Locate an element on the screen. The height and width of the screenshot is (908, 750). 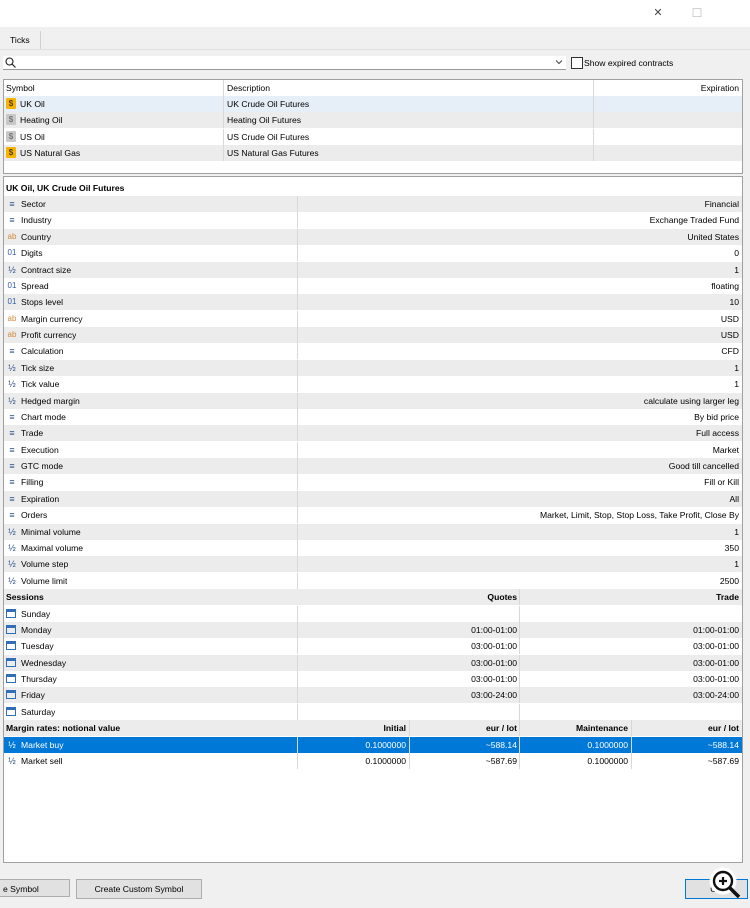
property-row: ≡ GTC mode Good till cancelled is located at coordinates (373, 466).